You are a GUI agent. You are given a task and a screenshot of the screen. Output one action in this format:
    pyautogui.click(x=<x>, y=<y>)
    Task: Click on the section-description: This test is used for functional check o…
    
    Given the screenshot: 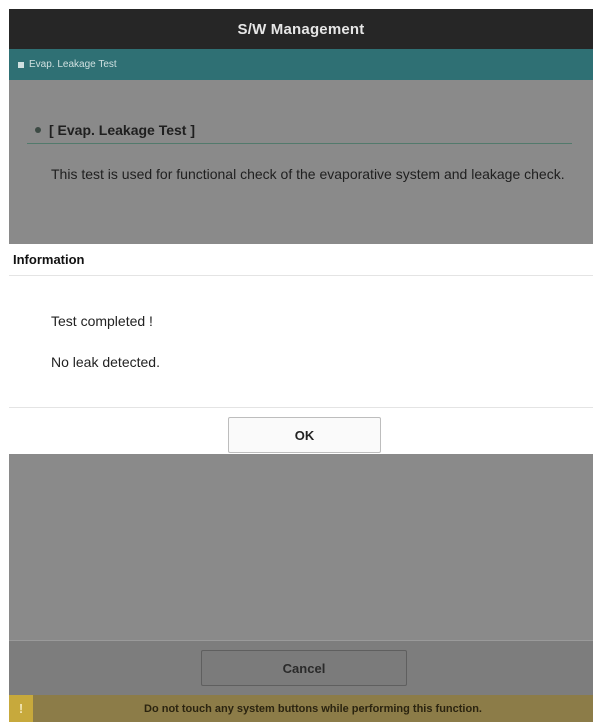 What is the action you would take?
    pyautogui.click(x=308, y=174)
    